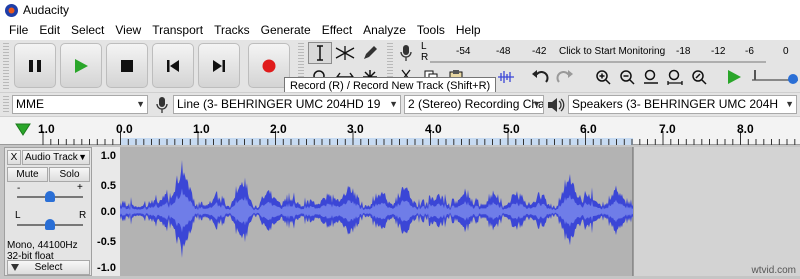 The image size is (800, 279). I want to click on menu-effect: Effect, so click(337, 30).